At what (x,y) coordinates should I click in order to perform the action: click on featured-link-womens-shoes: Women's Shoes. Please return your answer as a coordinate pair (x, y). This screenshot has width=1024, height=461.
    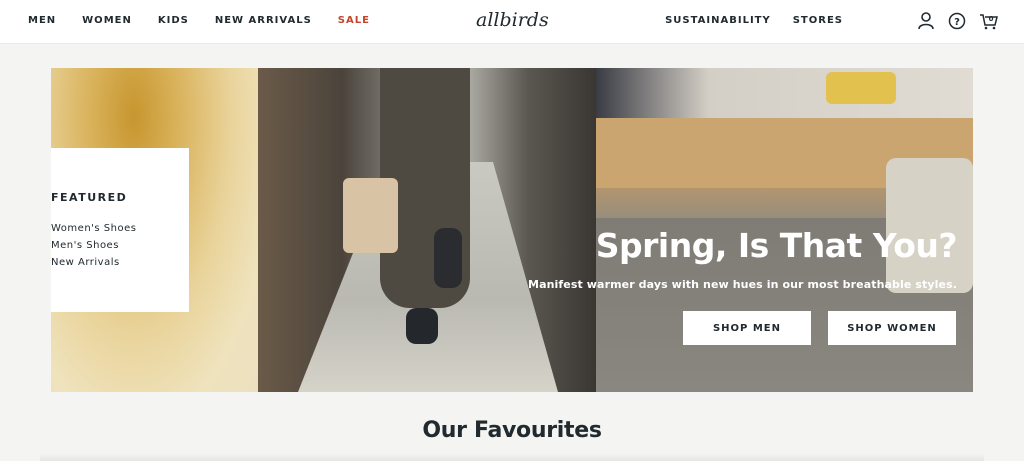
    Looking at the image, I should click on (120, 228).